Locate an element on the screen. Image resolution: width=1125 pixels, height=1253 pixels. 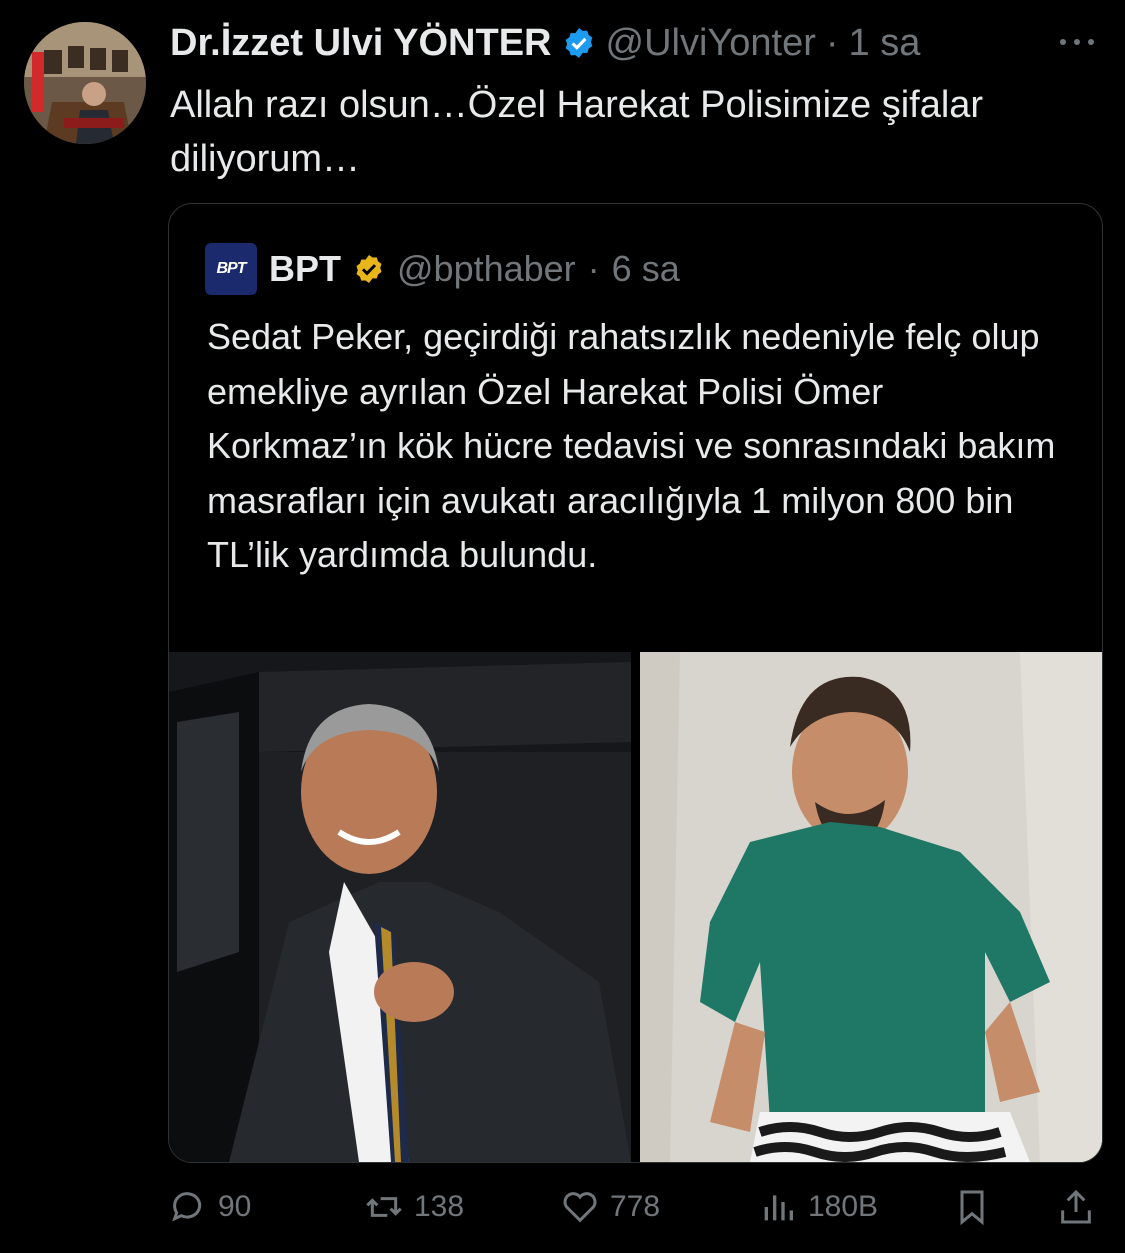
quoted-tweet-time: 6 sa is located at coordinates (646, 269).